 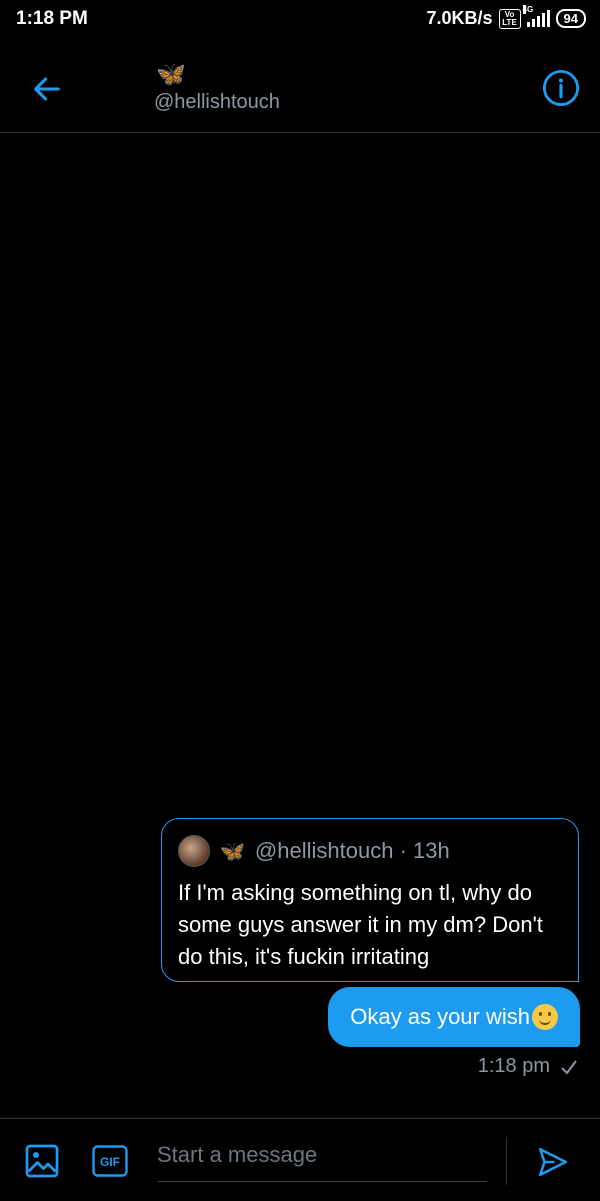 What do you see at coordinates (553, 1162) in the screenshot?
I see `send-icon` at bounding box center [553, 1162].